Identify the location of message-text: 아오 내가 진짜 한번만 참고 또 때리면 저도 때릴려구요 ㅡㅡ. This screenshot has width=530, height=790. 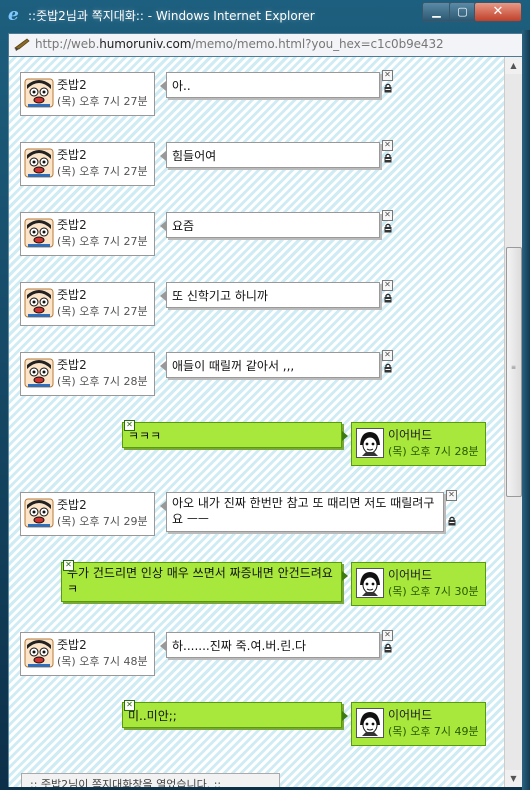
(303, 511).